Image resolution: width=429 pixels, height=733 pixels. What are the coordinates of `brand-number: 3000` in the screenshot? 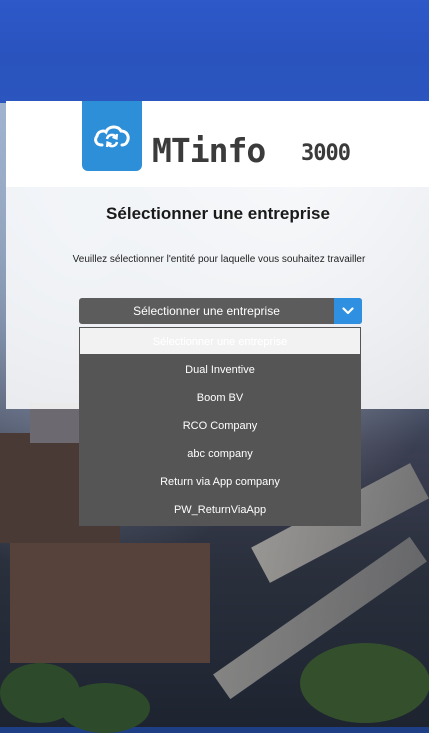 It's located at (326, 153).